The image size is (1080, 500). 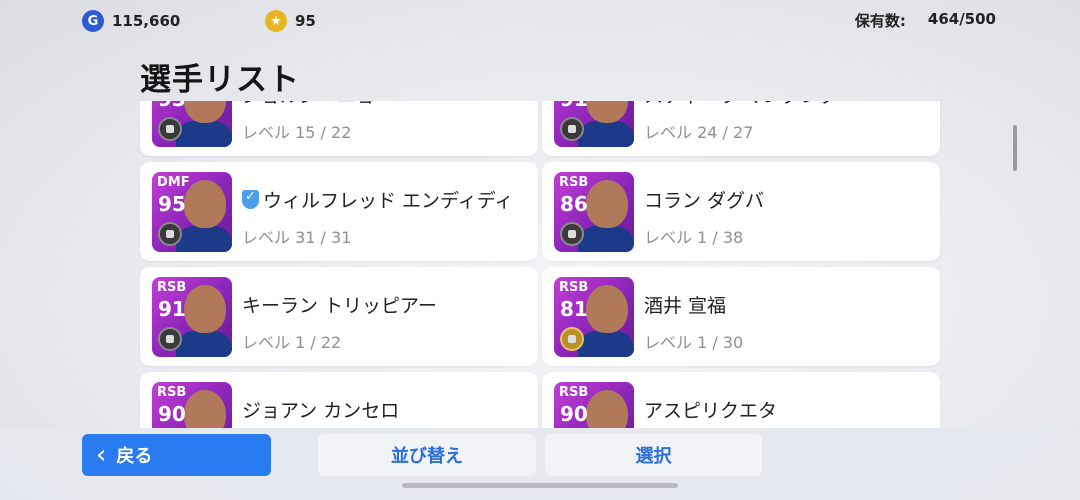 I want to click on player-name: キーラン トリッピアー, so click(x=339, y=306).